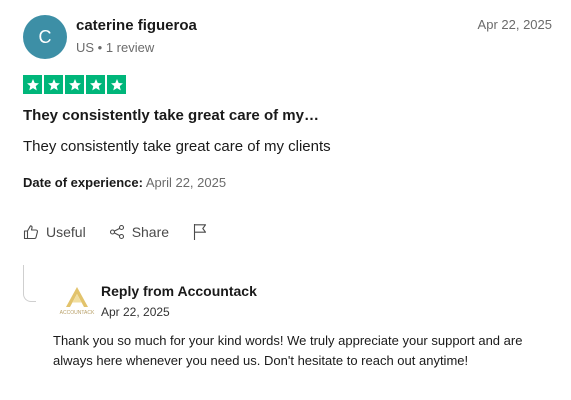  I want to click on author-meta: US • 1 review, so click(115, 47).